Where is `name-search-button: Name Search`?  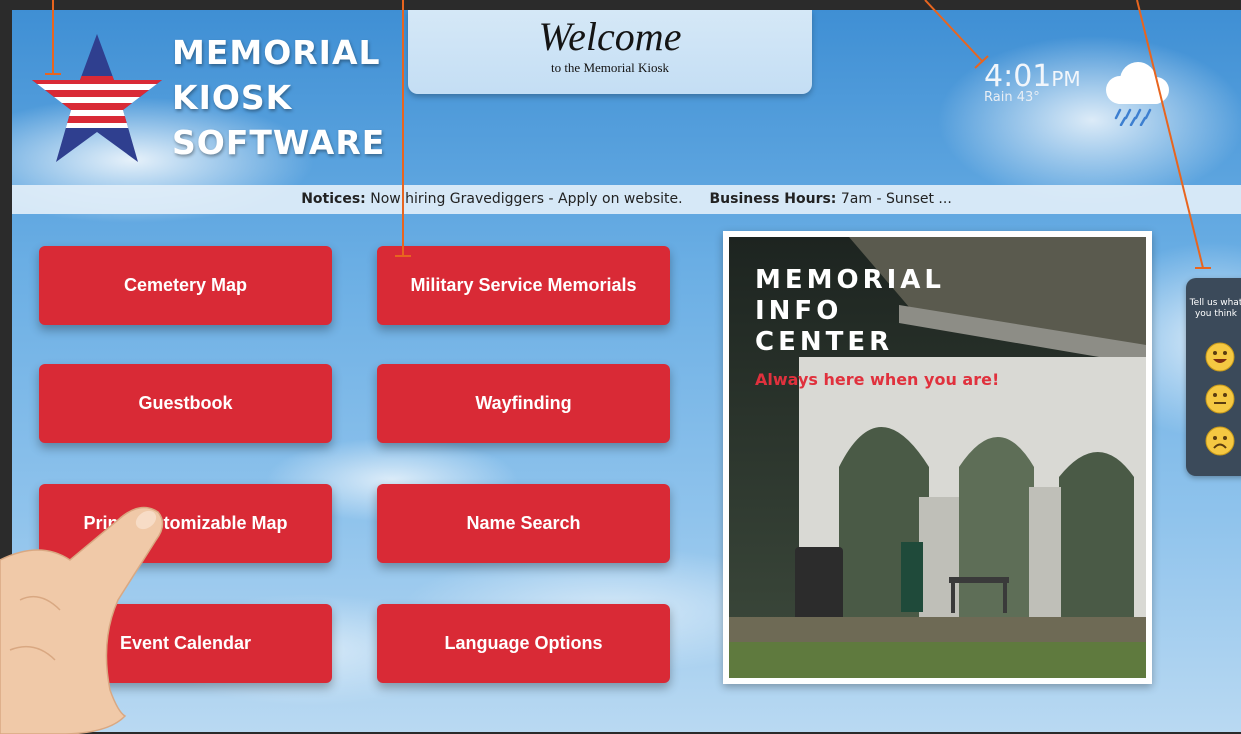 name-search-button: Name Search is located at coordinates (523, 523).